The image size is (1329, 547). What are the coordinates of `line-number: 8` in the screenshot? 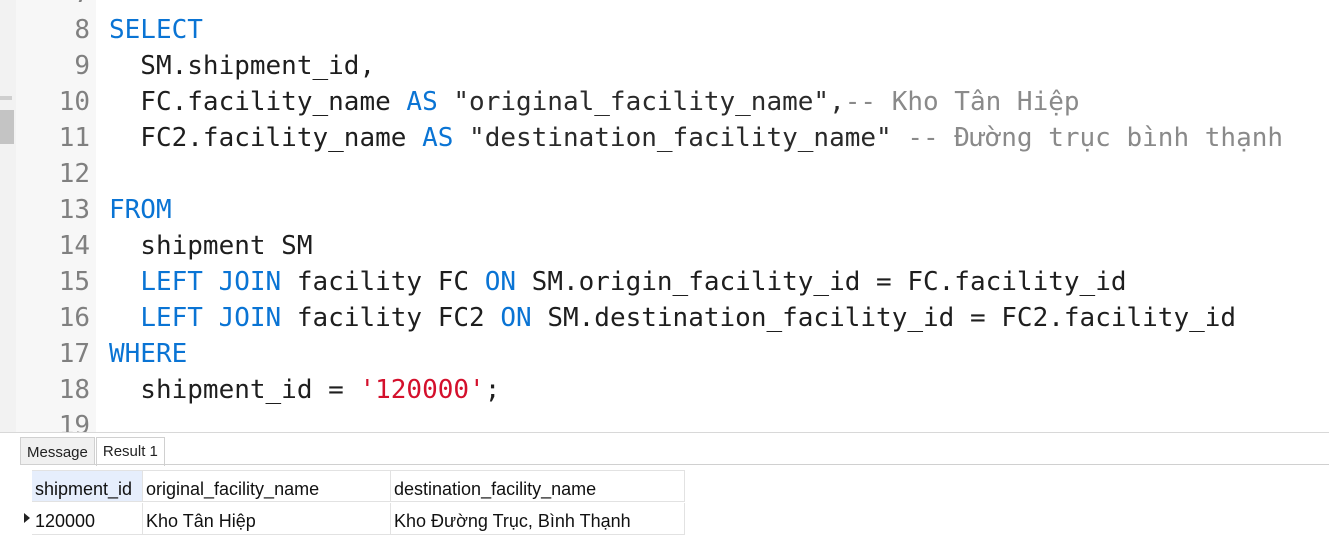 It's located at (82, 30).